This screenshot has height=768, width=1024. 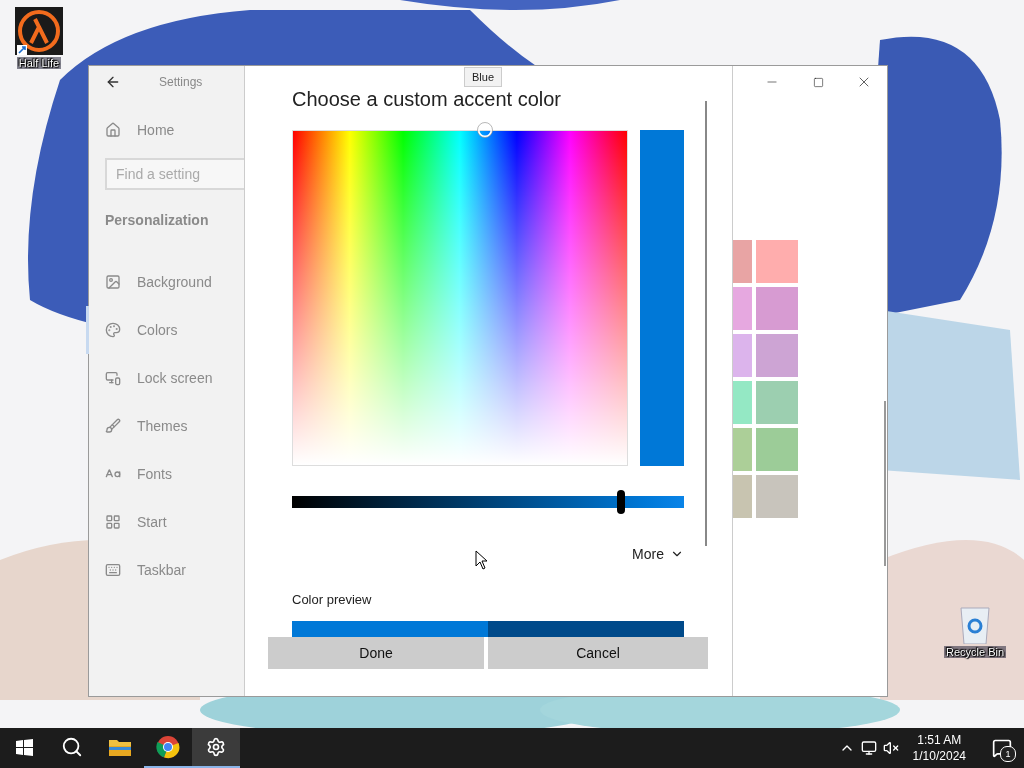 I want to click on folder-icon, so click(x=120, y=747).